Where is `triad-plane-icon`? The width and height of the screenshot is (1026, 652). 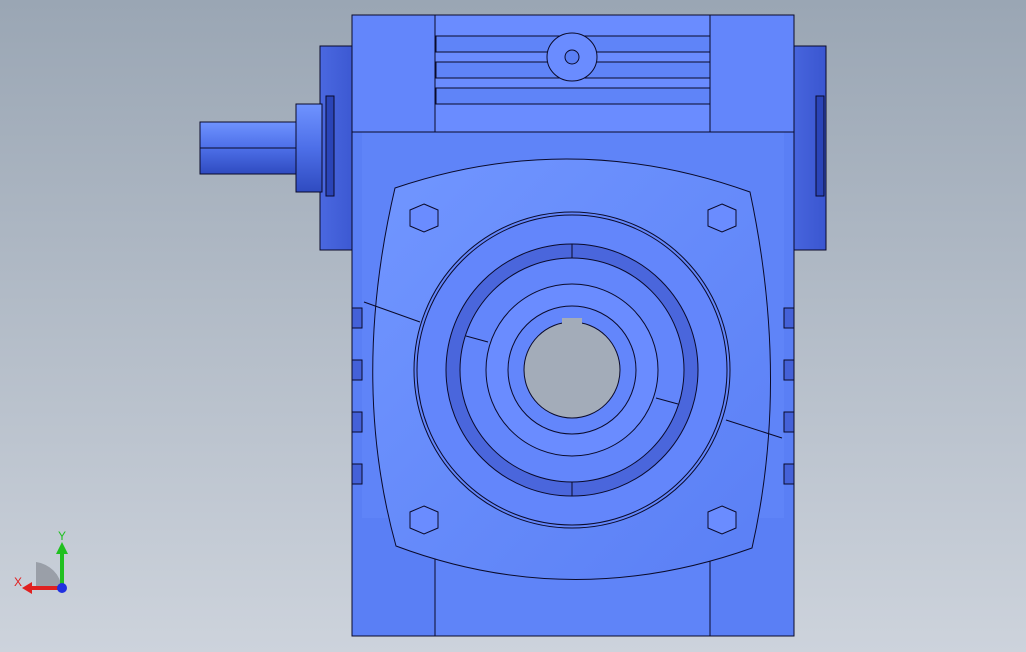 triad-plane-icon is located at coordinates (49, 575).